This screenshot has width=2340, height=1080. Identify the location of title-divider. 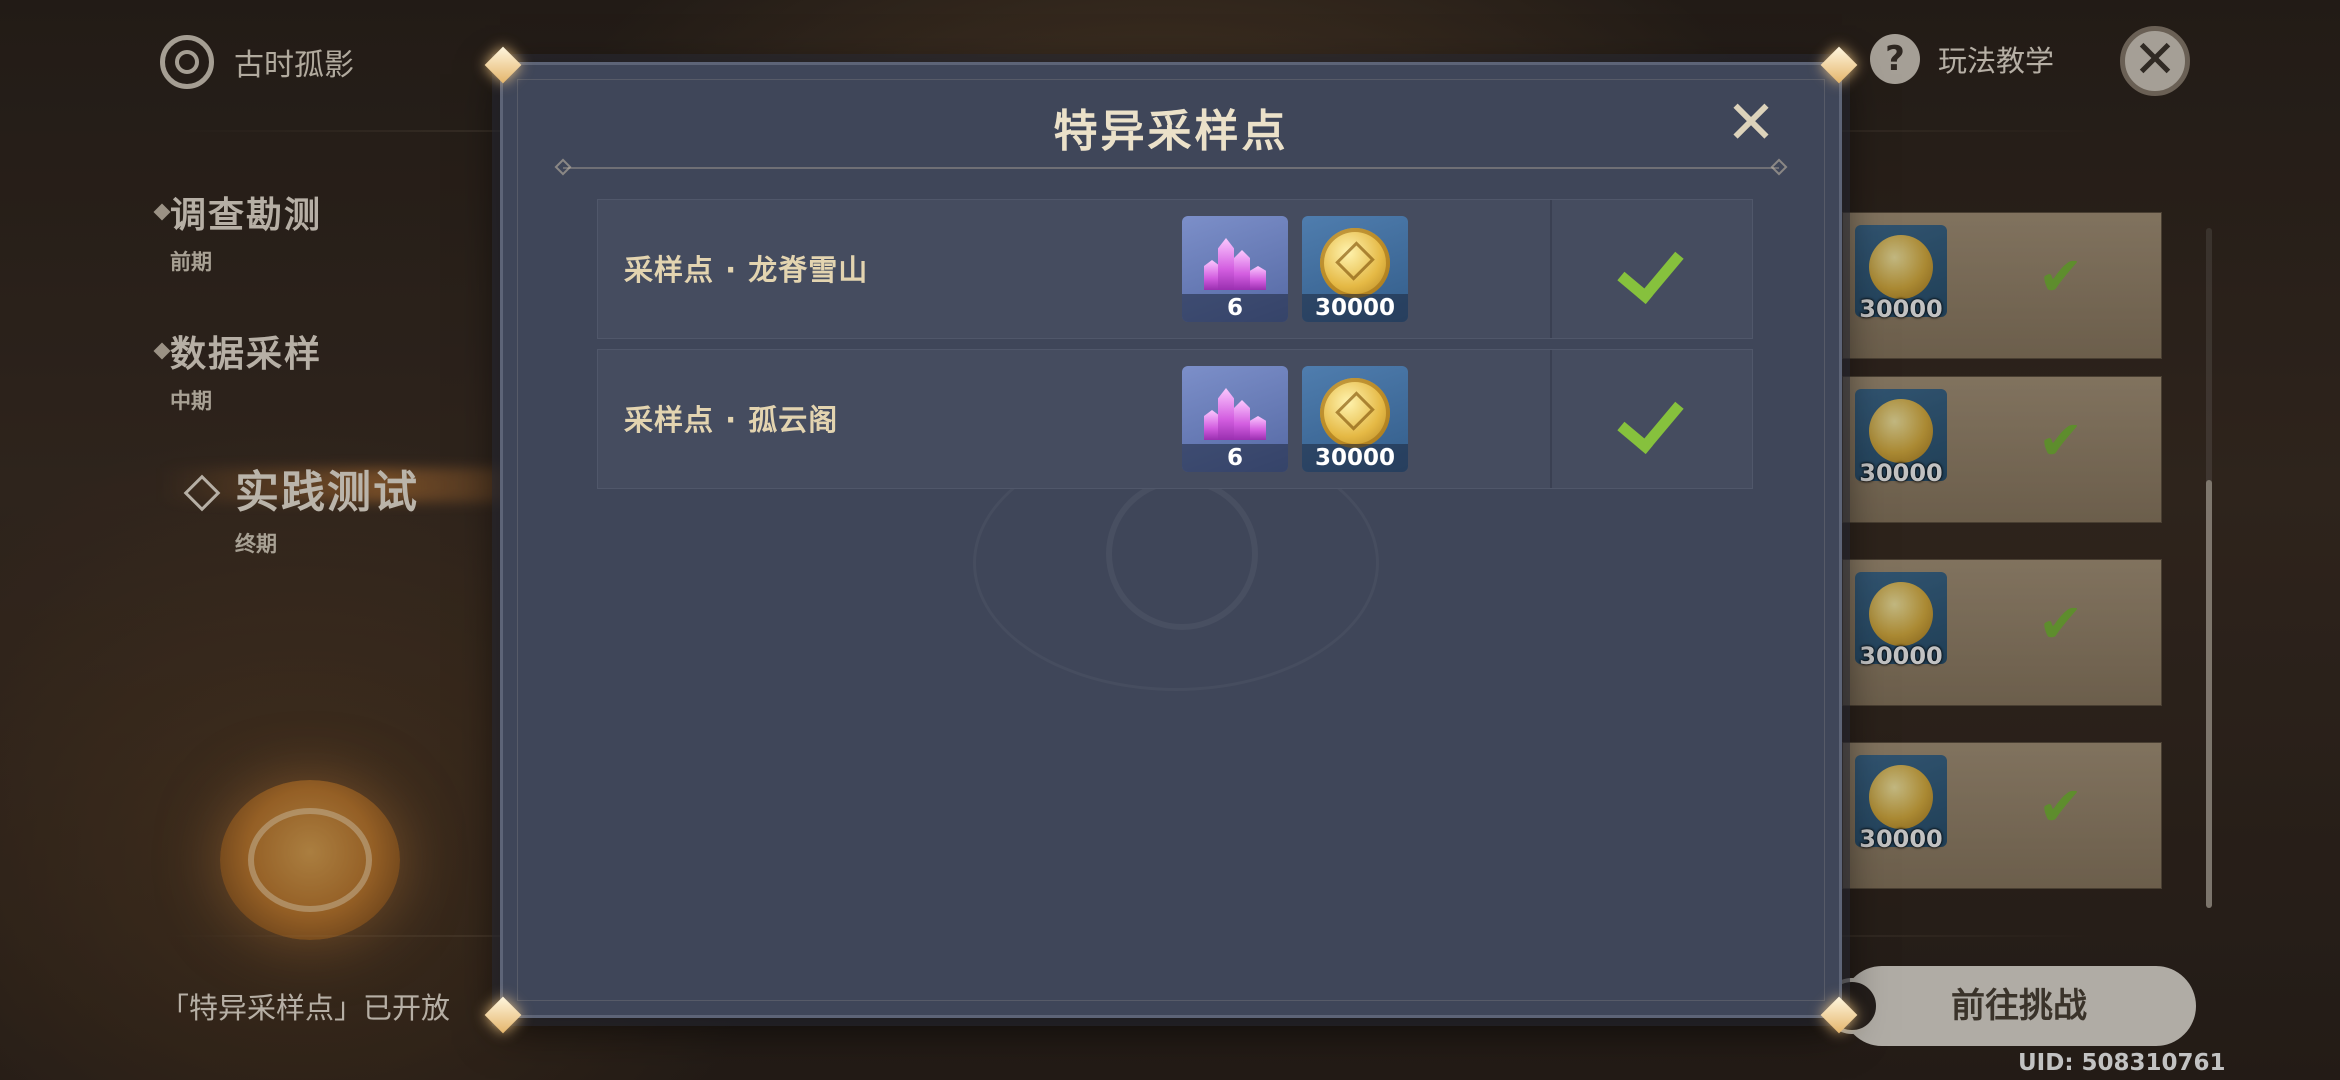
(1171, 168).